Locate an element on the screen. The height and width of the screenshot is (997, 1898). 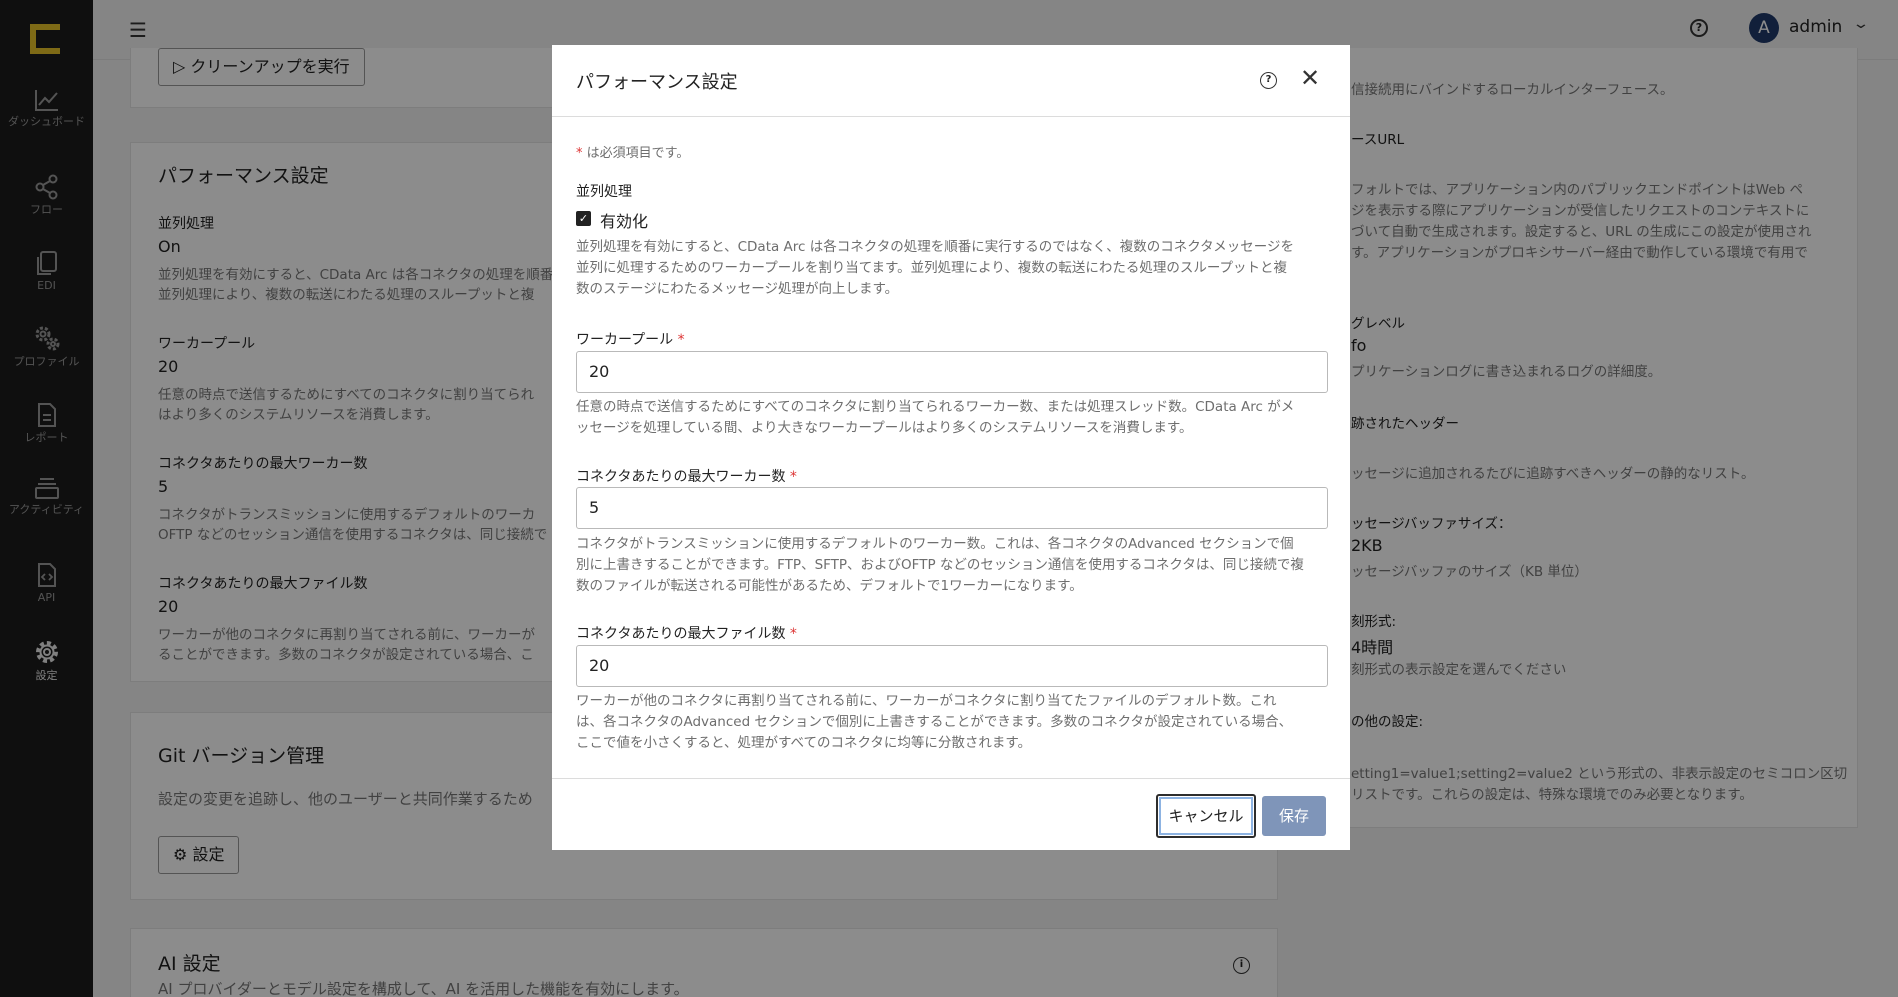
enable-label: 有効化 is located at coordinates (624, 220).